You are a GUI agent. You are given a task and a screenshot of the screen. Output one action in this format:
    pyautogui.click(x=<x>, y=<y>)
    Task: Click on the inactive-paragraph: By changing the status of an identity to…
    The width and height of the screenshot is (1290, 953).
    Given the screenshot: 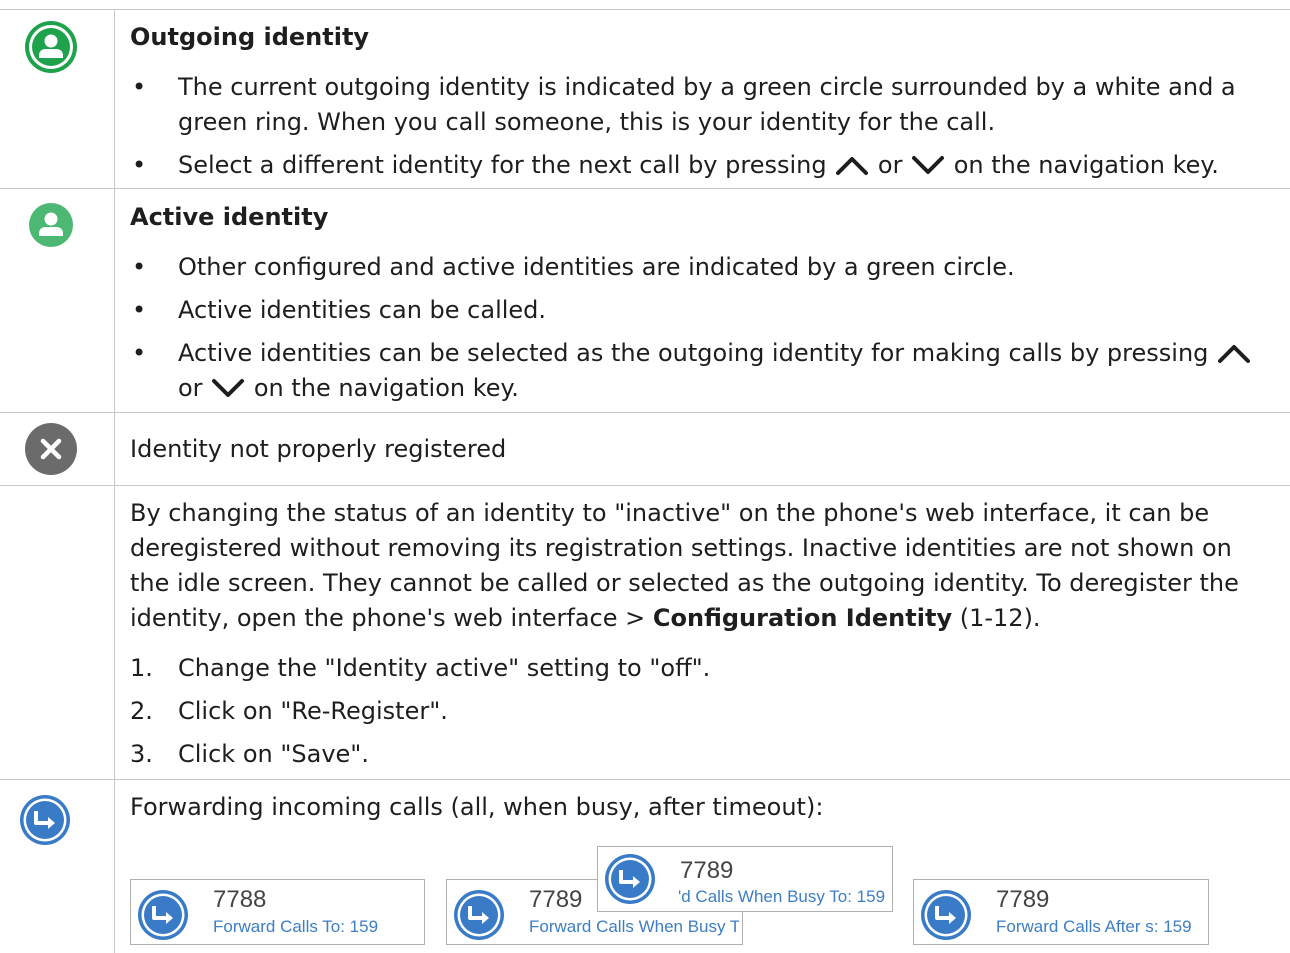 What is the action you would take?
    pyautogui.click(x=685, y=566)
    